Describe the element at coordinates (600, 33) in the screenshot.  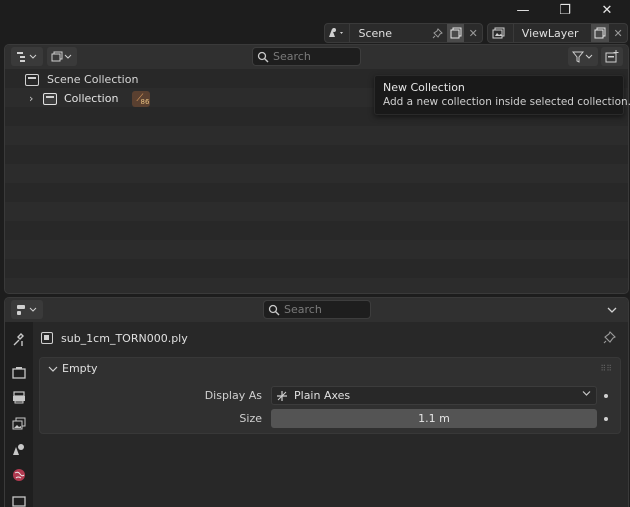
I see `new-view-layer-icon` at that location.